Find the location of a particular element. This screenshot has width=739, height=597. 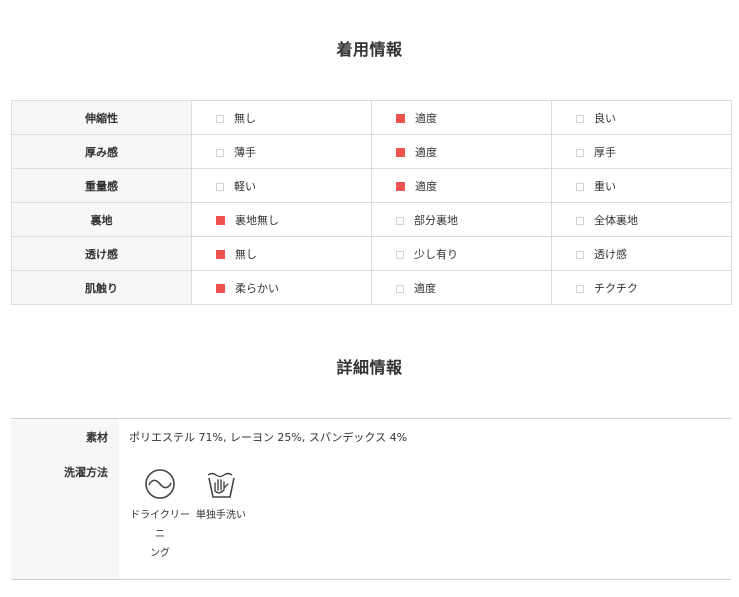

wear-info-option: 薄手 is located at coordinates (281, 152).